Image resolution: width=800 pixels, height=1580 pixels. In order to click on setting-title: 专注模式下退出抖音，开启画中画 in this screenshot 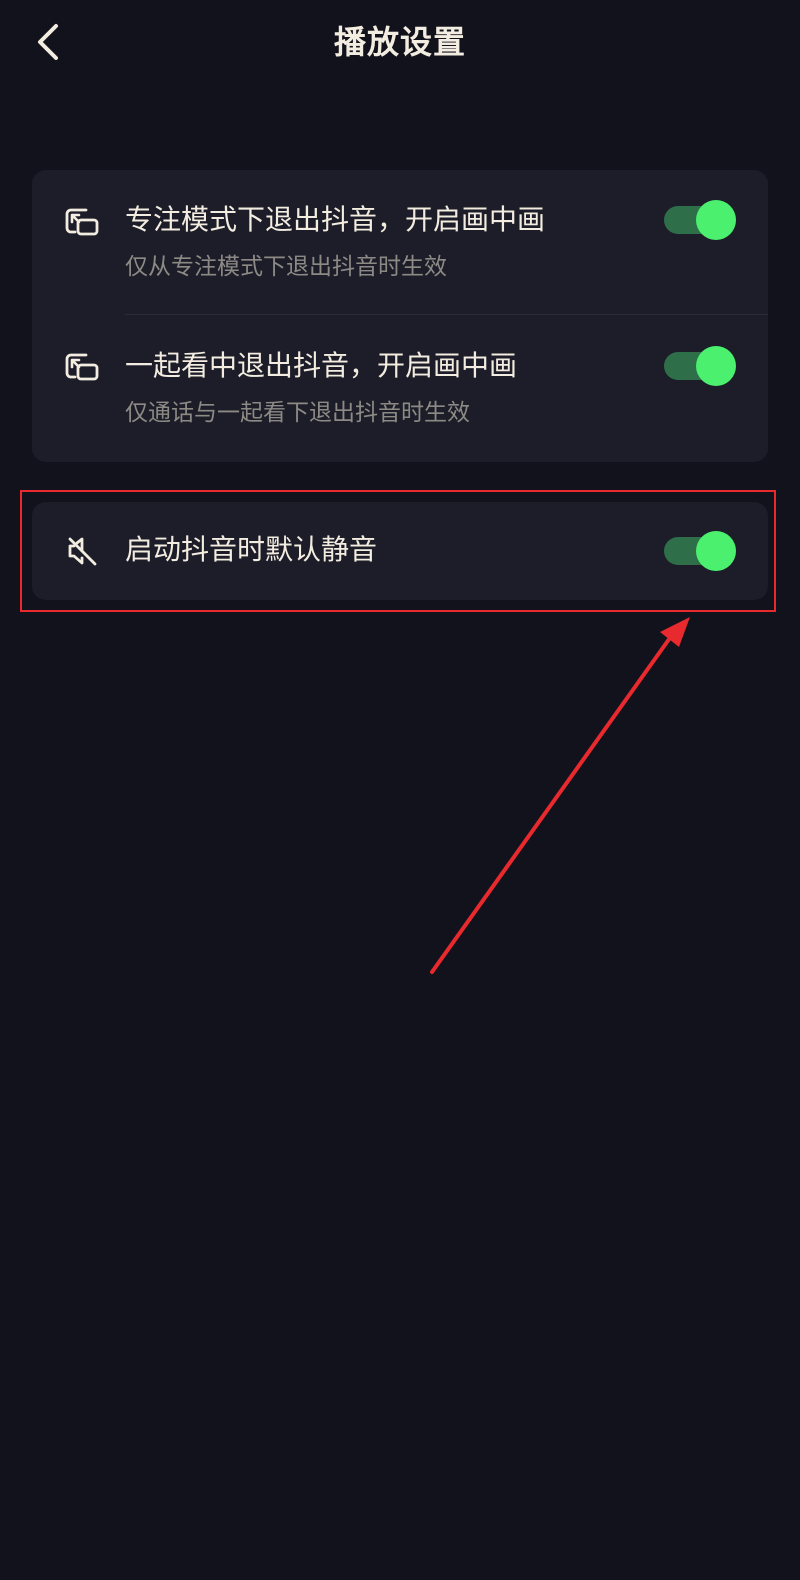, I will do `click(335, 219)`.